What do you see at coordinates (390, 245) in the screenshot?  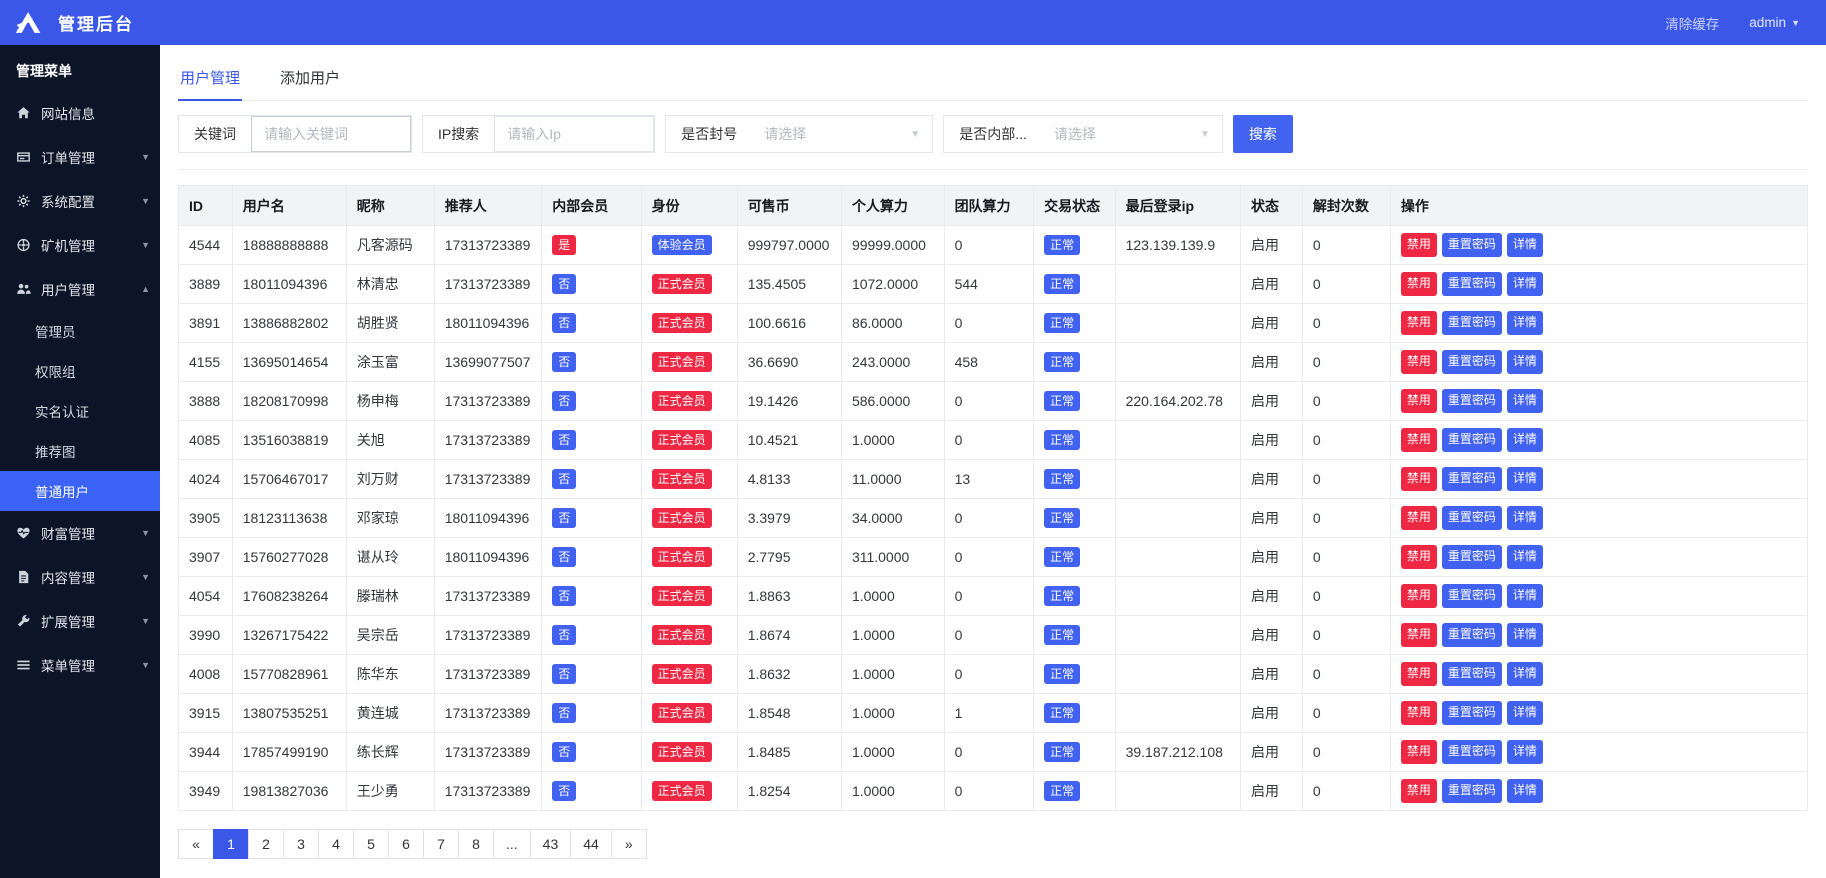 I see `cell-nickname: 凡客源码` at bounding box center [390, 245].